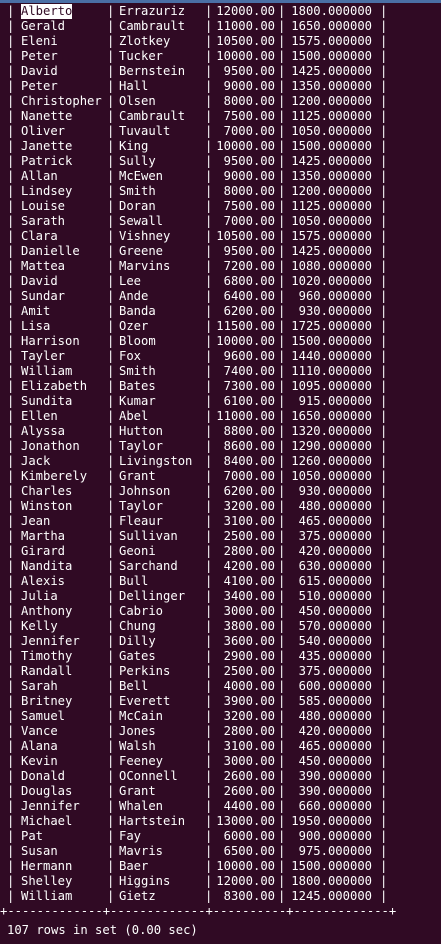 This screenshot has width=441, height=944. Describe the element at coordinates (331, 341) in the screenshot. I see `commission-cell: 1500.000000` at that location.